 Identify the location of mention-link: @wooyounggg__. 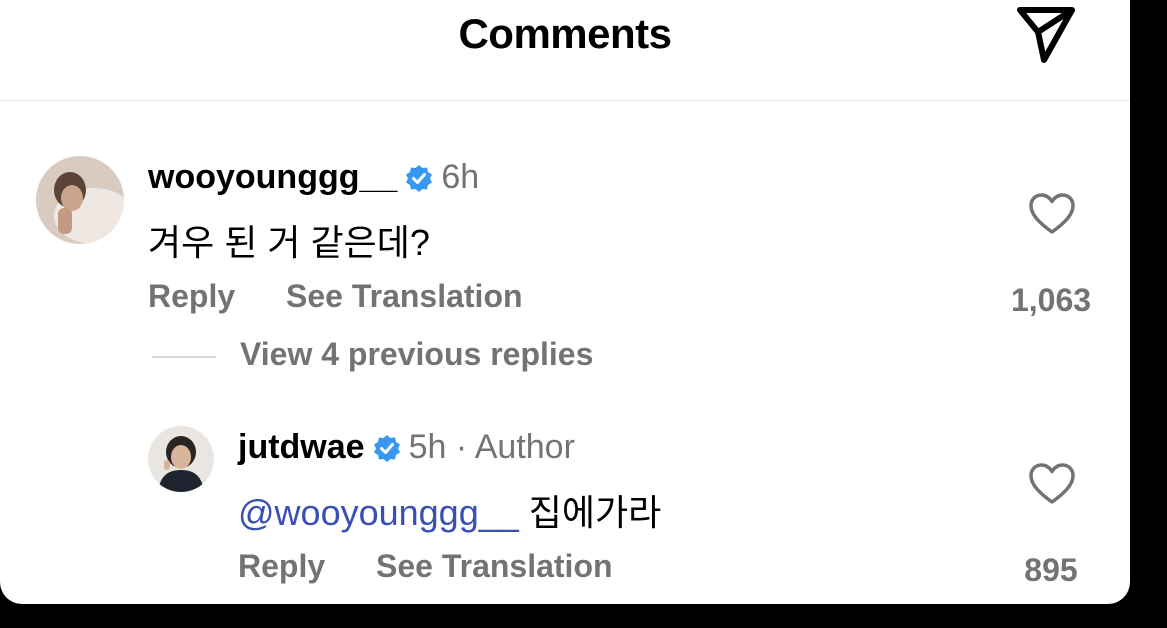
(378, 512).